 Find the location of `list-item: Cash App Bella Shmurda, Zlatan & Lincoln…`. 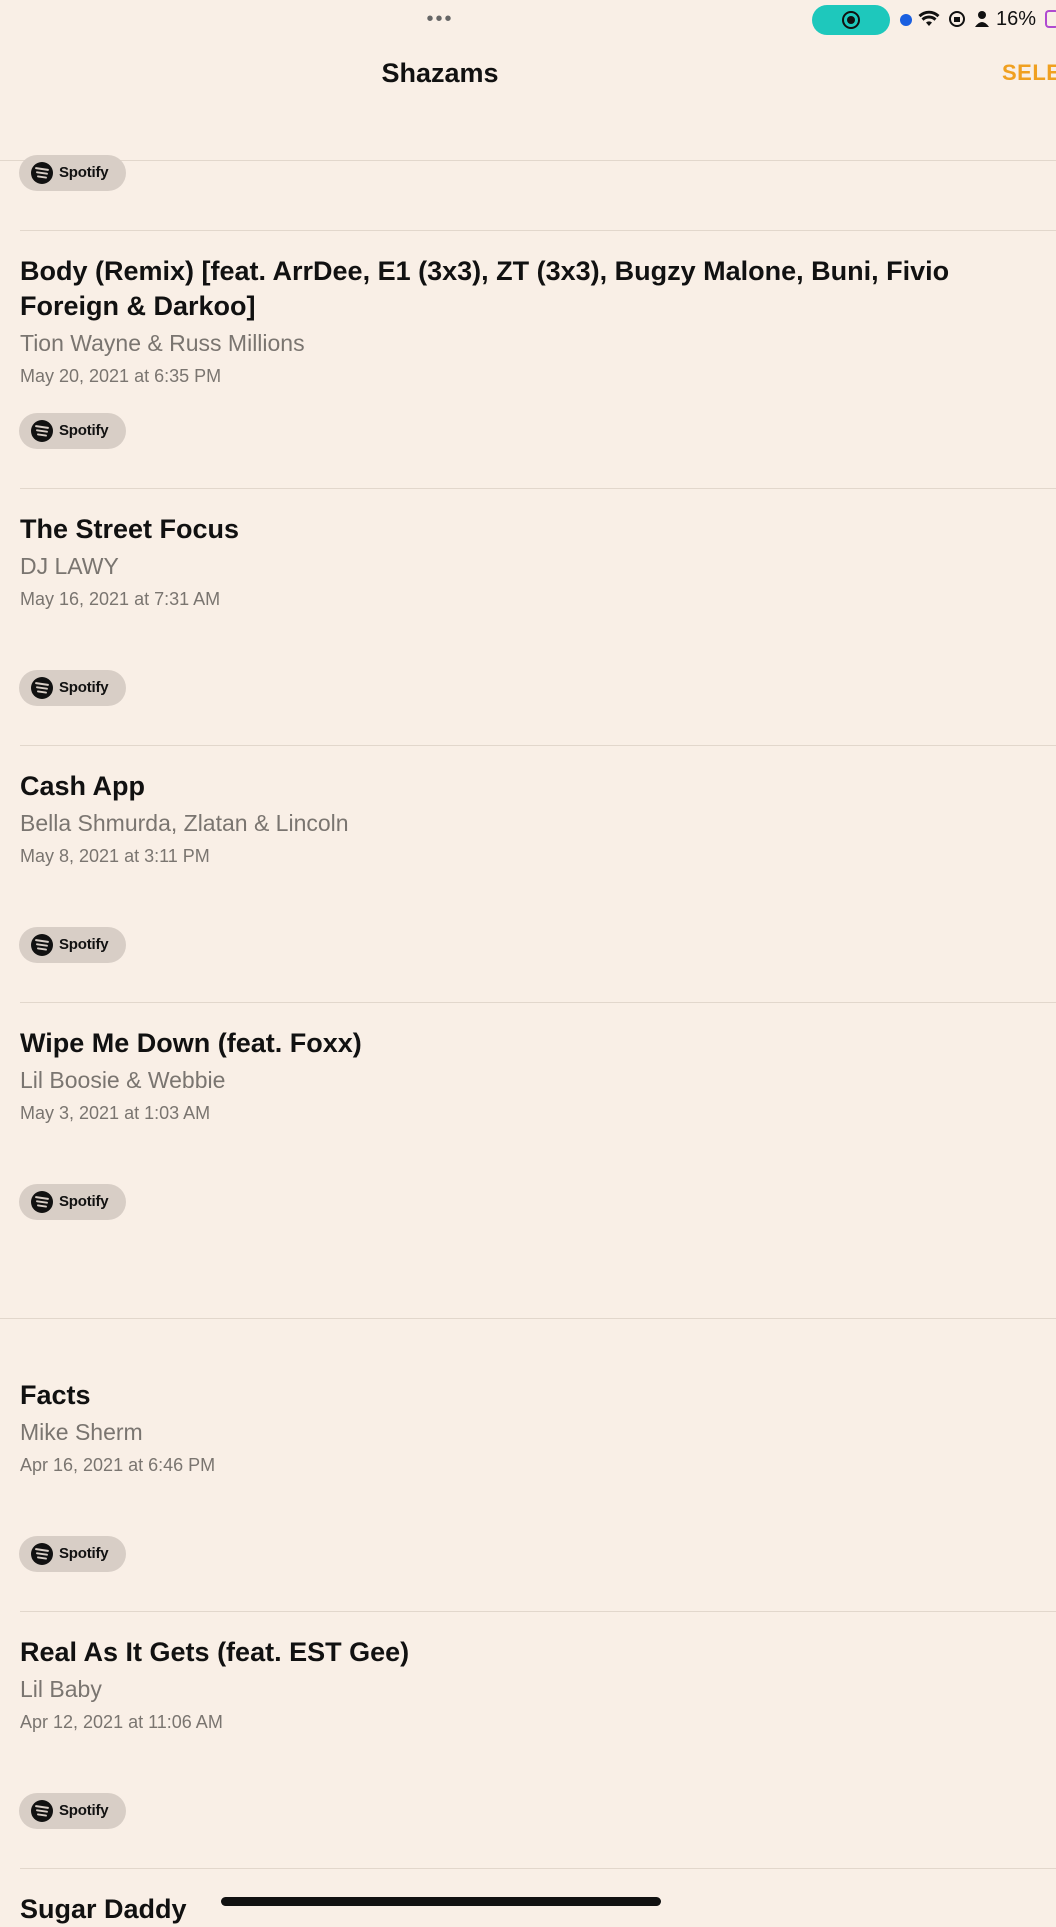

list-item: Cash App Bella Shmurda, Zlatan & Lincoln… is located at coordinates (520, 818).